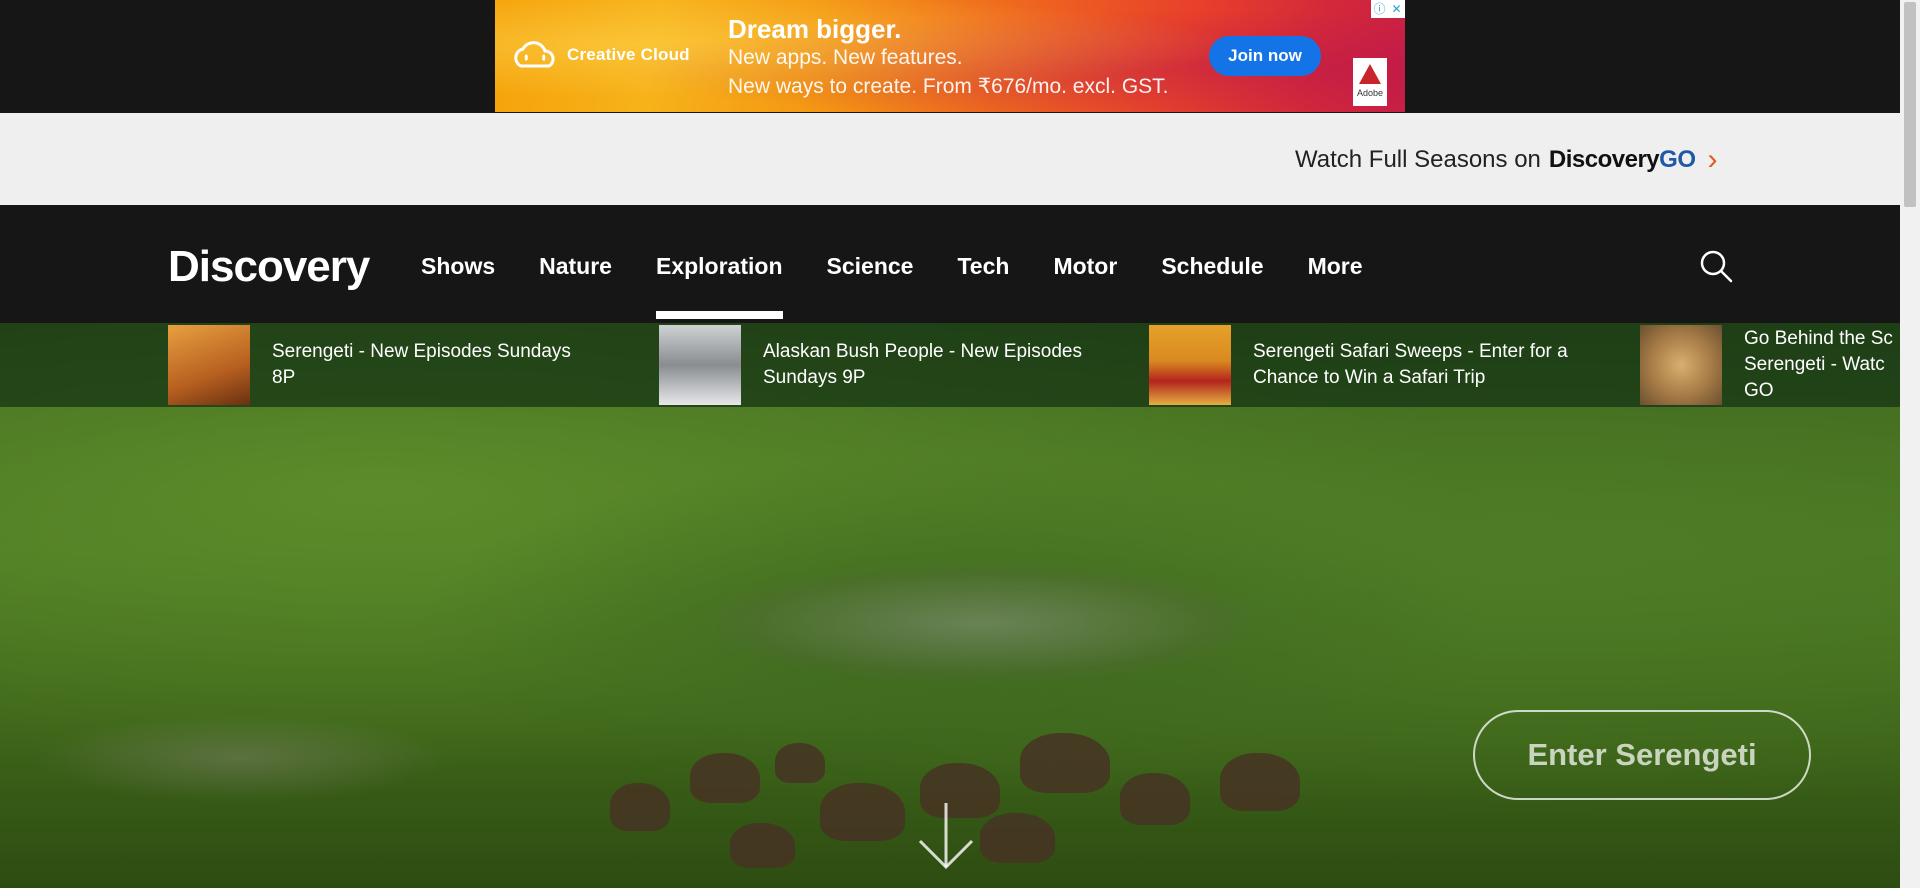  I want to click on nav-item-science: Science, so click(870, 266).